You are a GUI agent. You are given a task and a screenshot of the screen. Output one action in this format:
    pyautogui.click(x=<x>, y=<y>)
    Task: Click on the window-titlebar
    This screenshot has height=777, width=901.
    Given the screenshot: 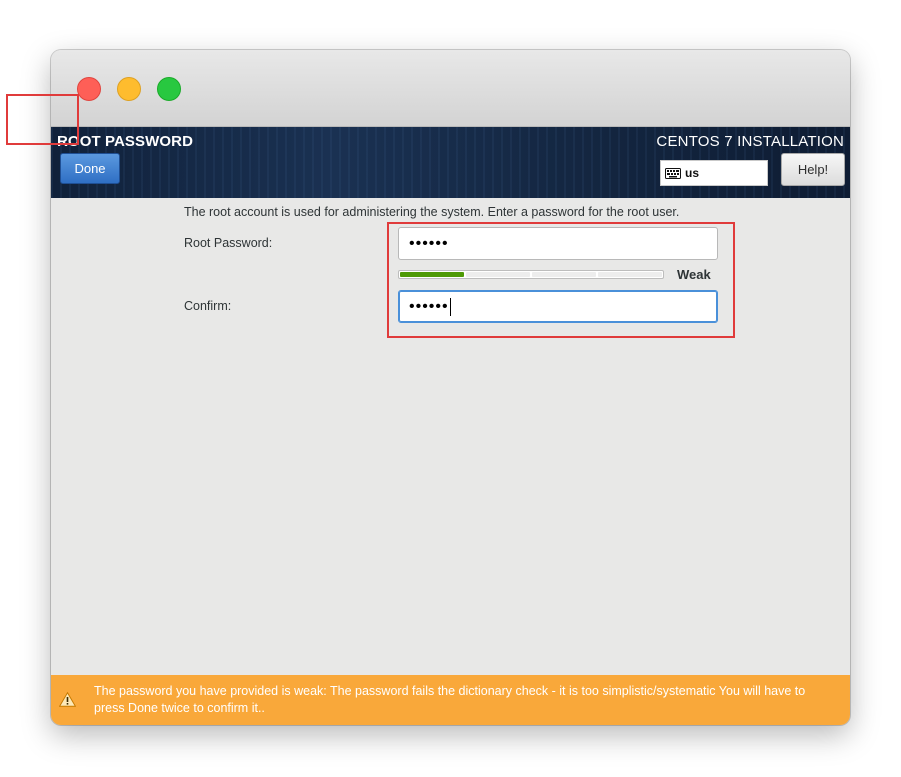 What is the action you would take?
    pyautogui.click(x=450, y=88)
    